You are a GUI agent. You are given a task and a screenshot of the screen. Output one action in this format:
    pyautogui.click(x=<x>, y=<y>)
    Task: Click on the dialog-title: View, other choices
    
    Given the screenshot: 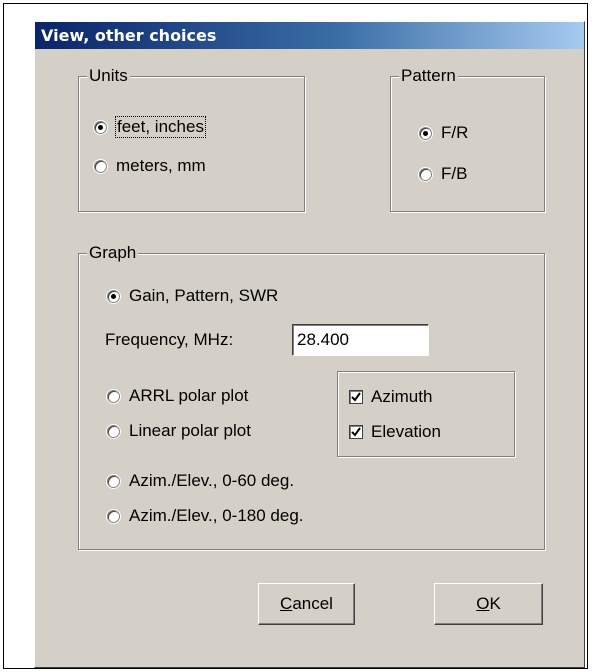 What is the action you would take?
    pyautogui.click(x=129, y=35)
    